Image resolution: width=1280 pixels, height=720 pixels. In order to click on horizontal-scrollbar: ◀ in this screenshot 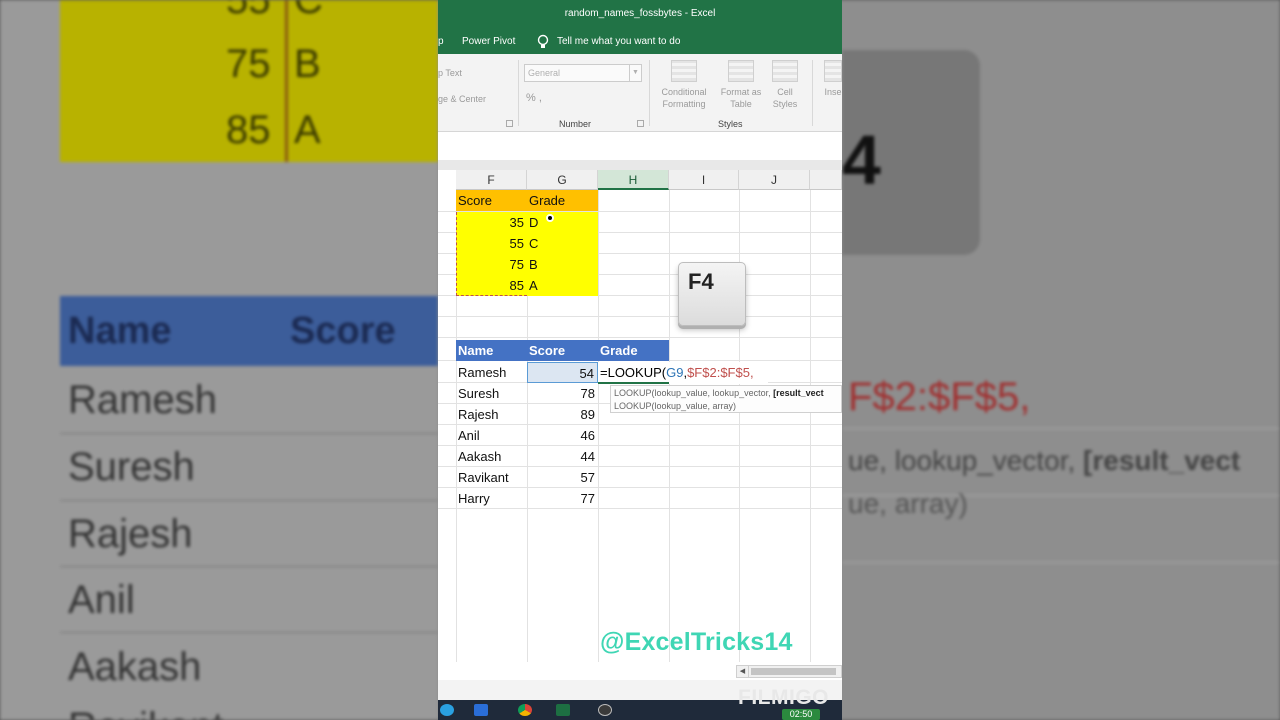, I will do `click(789, 671)`.